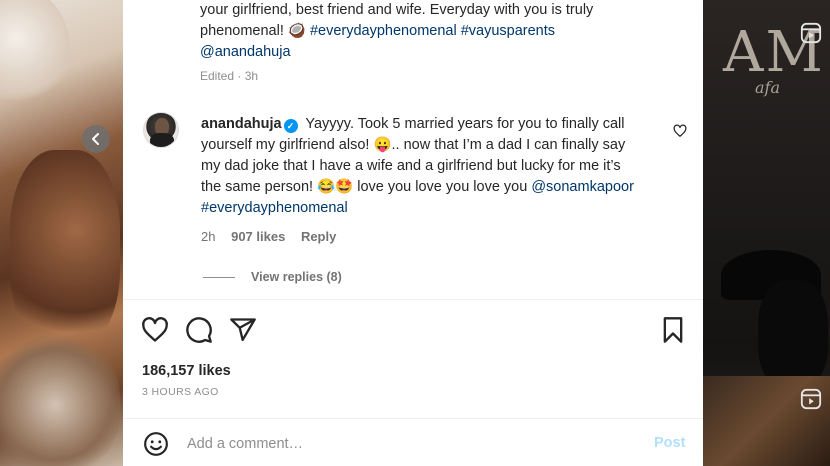  Describe the element at coordinates (673, 330) in the screenshot. I see `bookmark-icon` at that location.